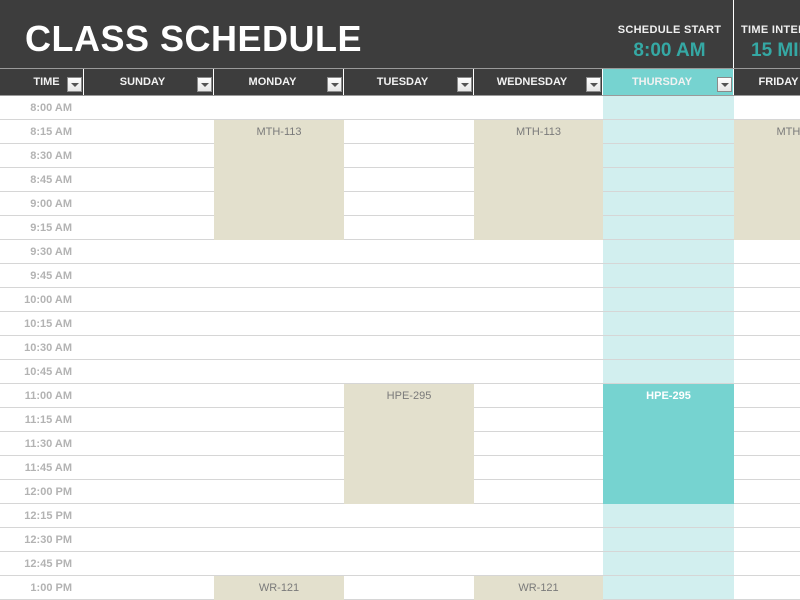  What do you see at coordinates (48, 516) in the screenshot?
I see `time-label: 12:15 PM` at bounding box center [48, 516].